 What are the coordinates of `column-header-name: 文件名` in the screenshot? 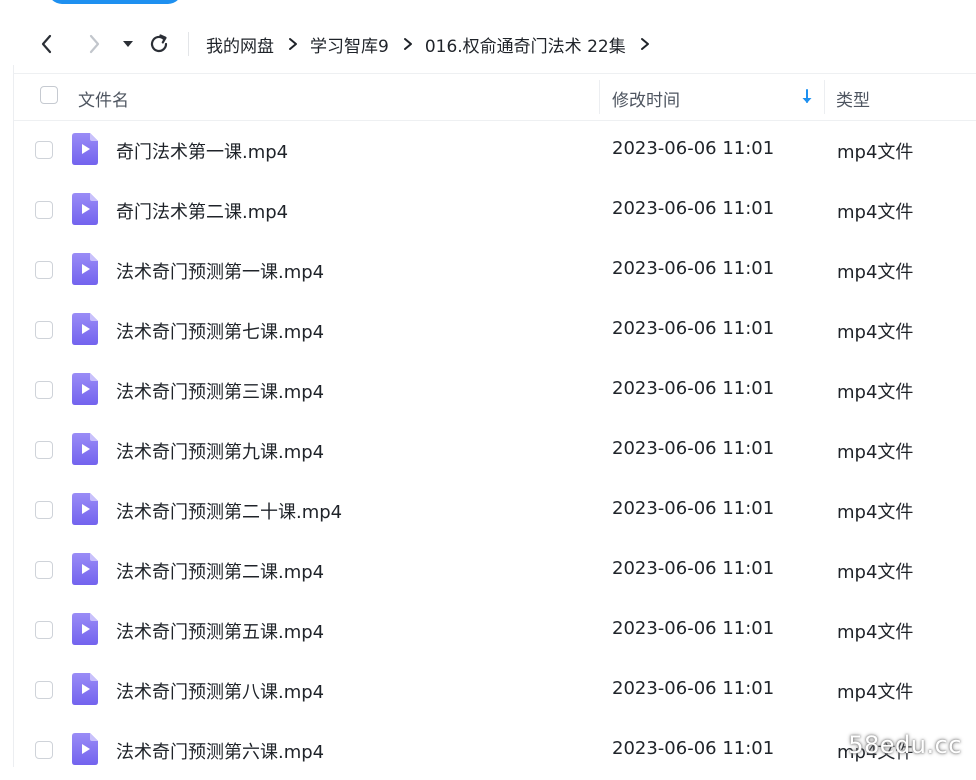 It's located at (103, 98).